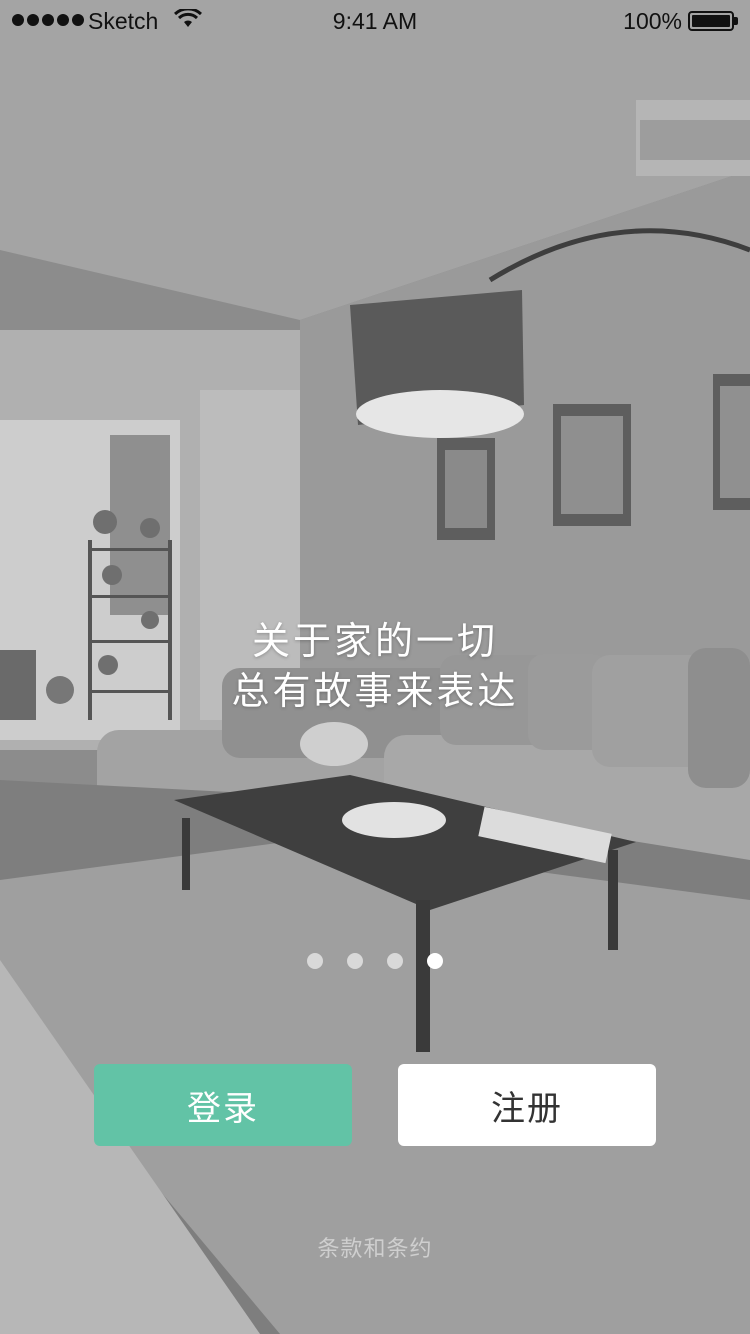  What do you see at coordinates (652, 21) in the screenshot?
I see `battery-percentage: 100%` at bounding box center [652, 21].